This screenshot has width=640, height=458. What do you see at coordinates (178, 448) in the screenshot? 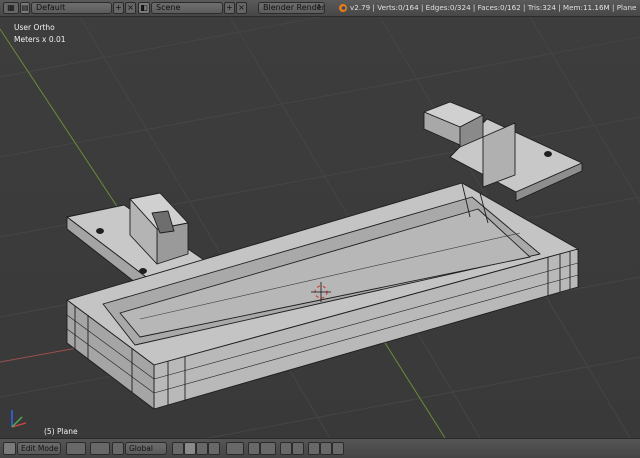
I see `vertex-select-icon` at bounding box center [178, 448].